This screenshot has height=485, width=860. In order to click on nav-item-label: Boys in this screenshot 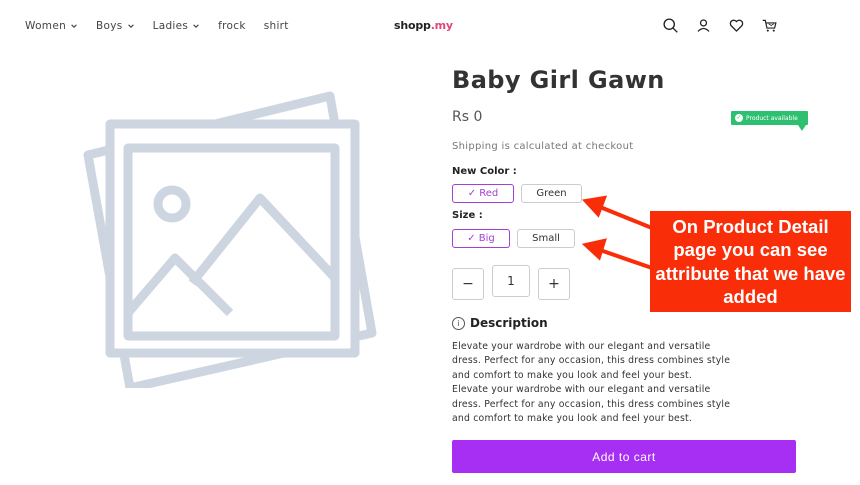, I will do `click(109, 26)`.